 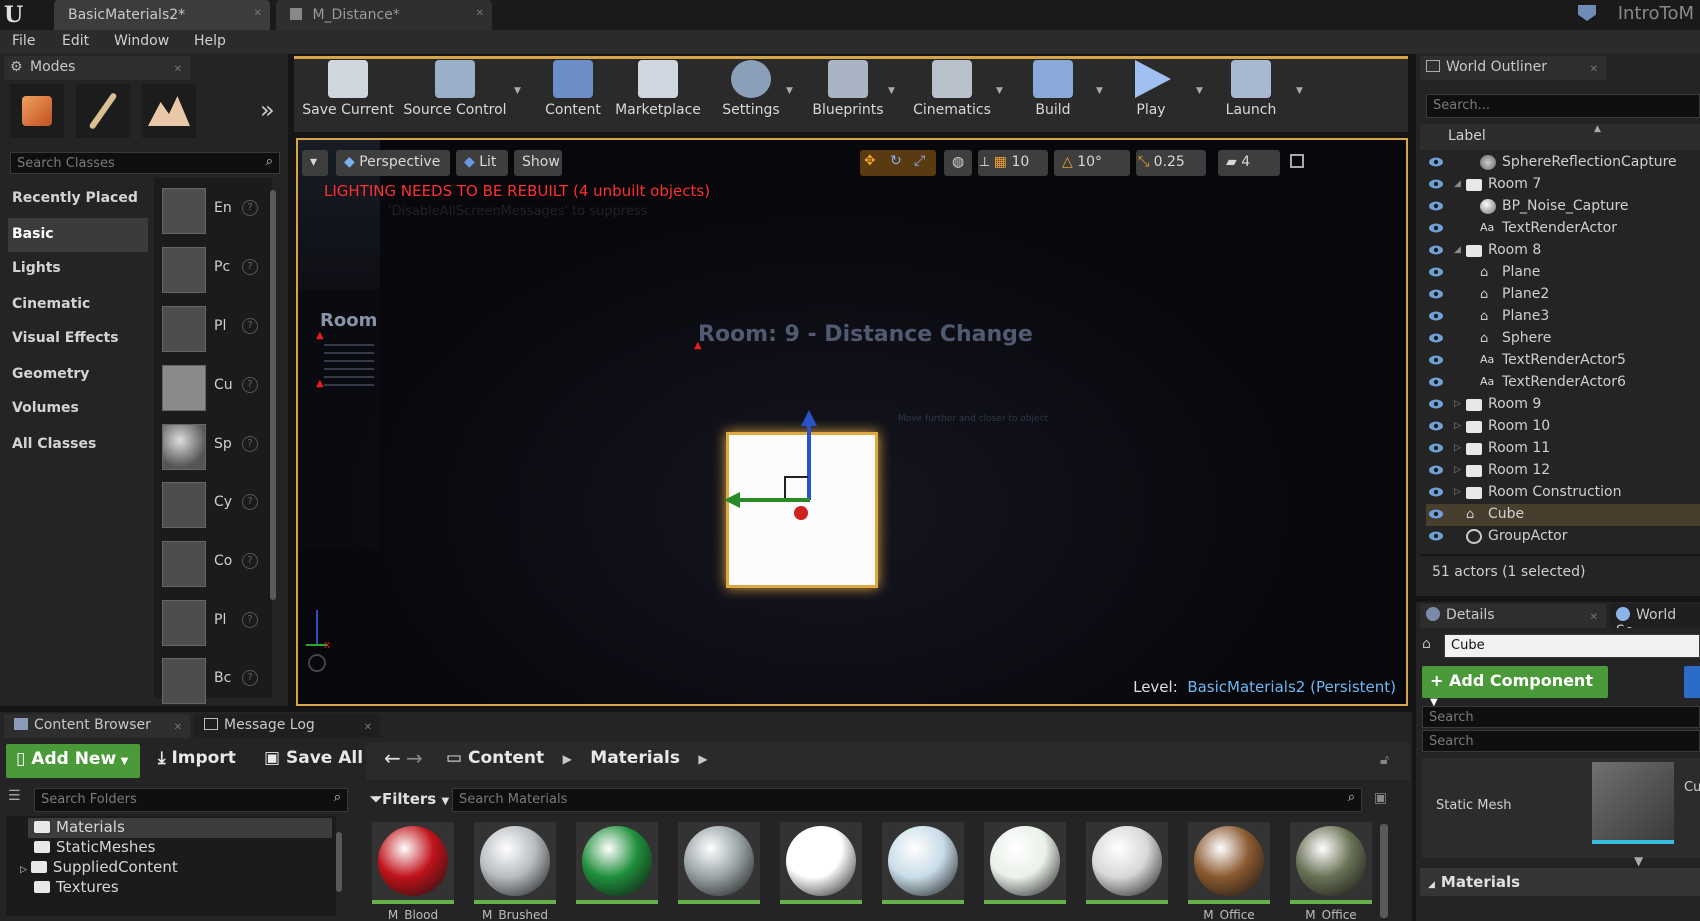 I want to click on cinematics-button: Cinematics, so click(x=952, y=91).